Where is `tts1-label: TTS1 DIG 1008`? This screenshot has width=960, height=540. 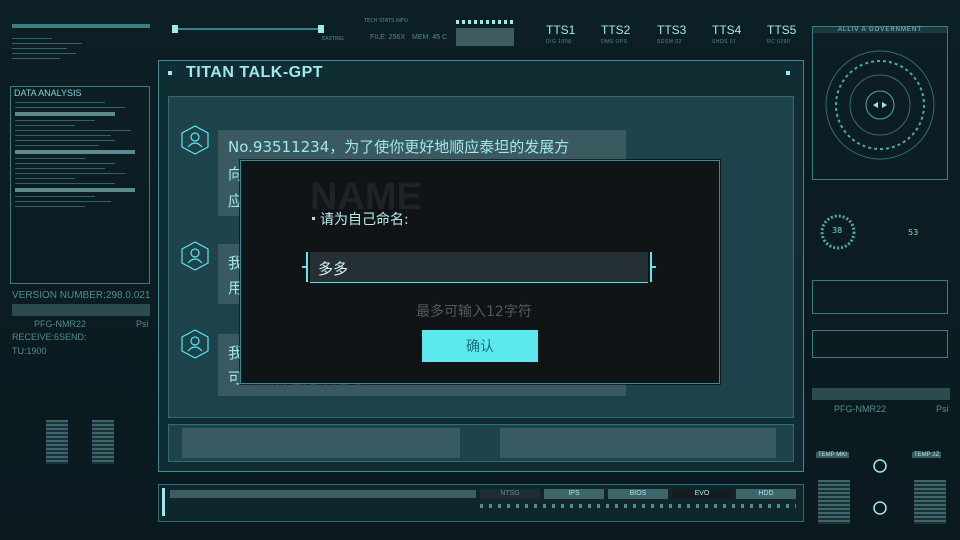
tts1-label: TTS1 DIG 1008 is located at coordinates (561, 34).